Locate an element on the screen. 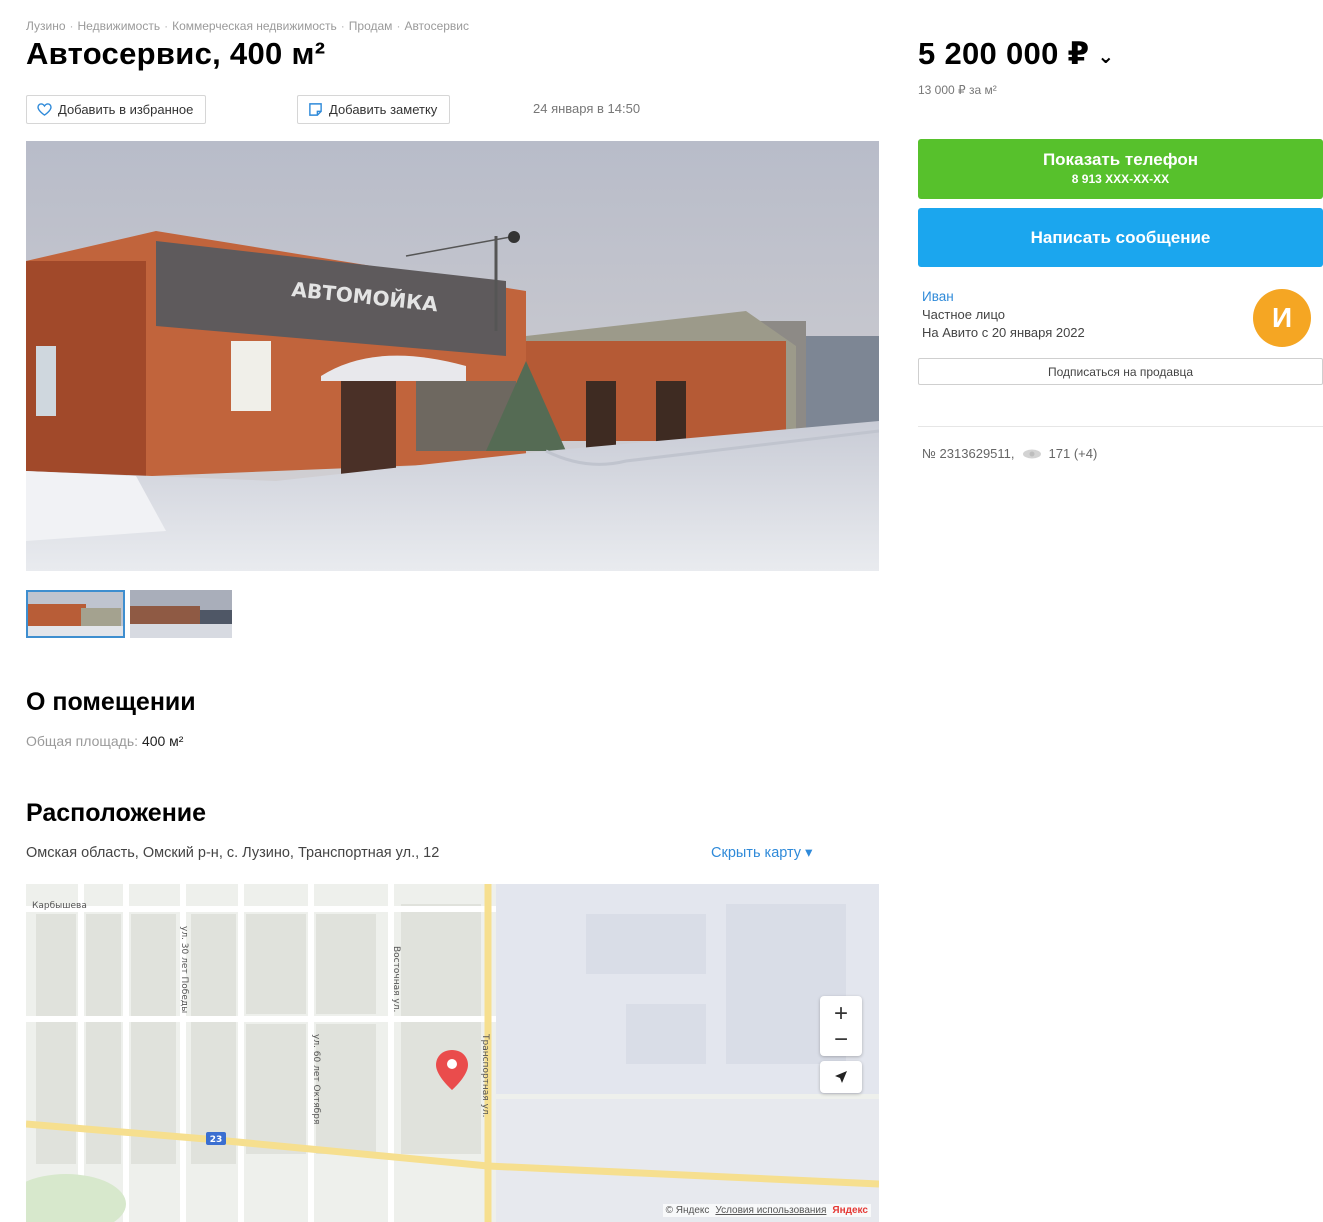  breadcrumb-item-autoservice: Автосервис is located at coordinates (436, 26).